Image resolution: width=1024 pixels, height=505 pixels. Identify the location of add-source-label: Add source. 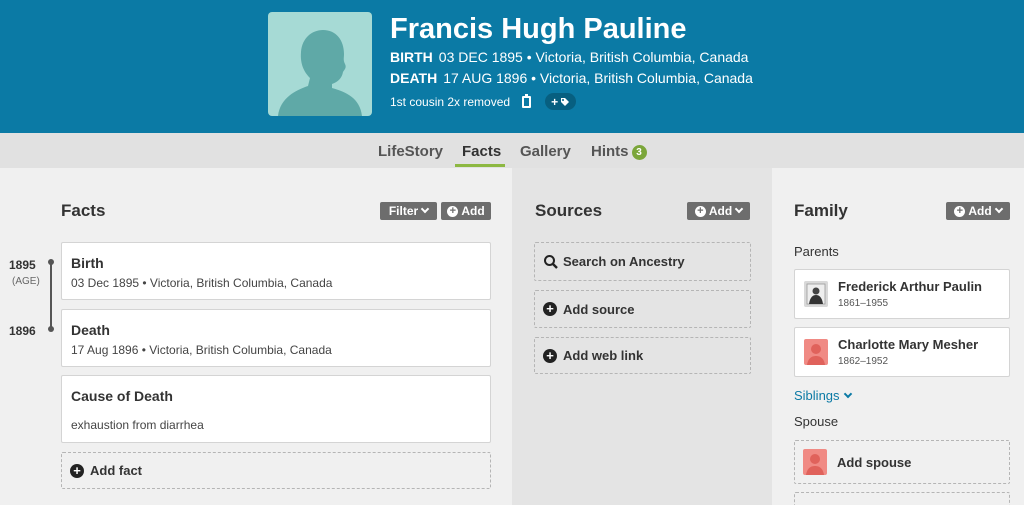
(599, 309).